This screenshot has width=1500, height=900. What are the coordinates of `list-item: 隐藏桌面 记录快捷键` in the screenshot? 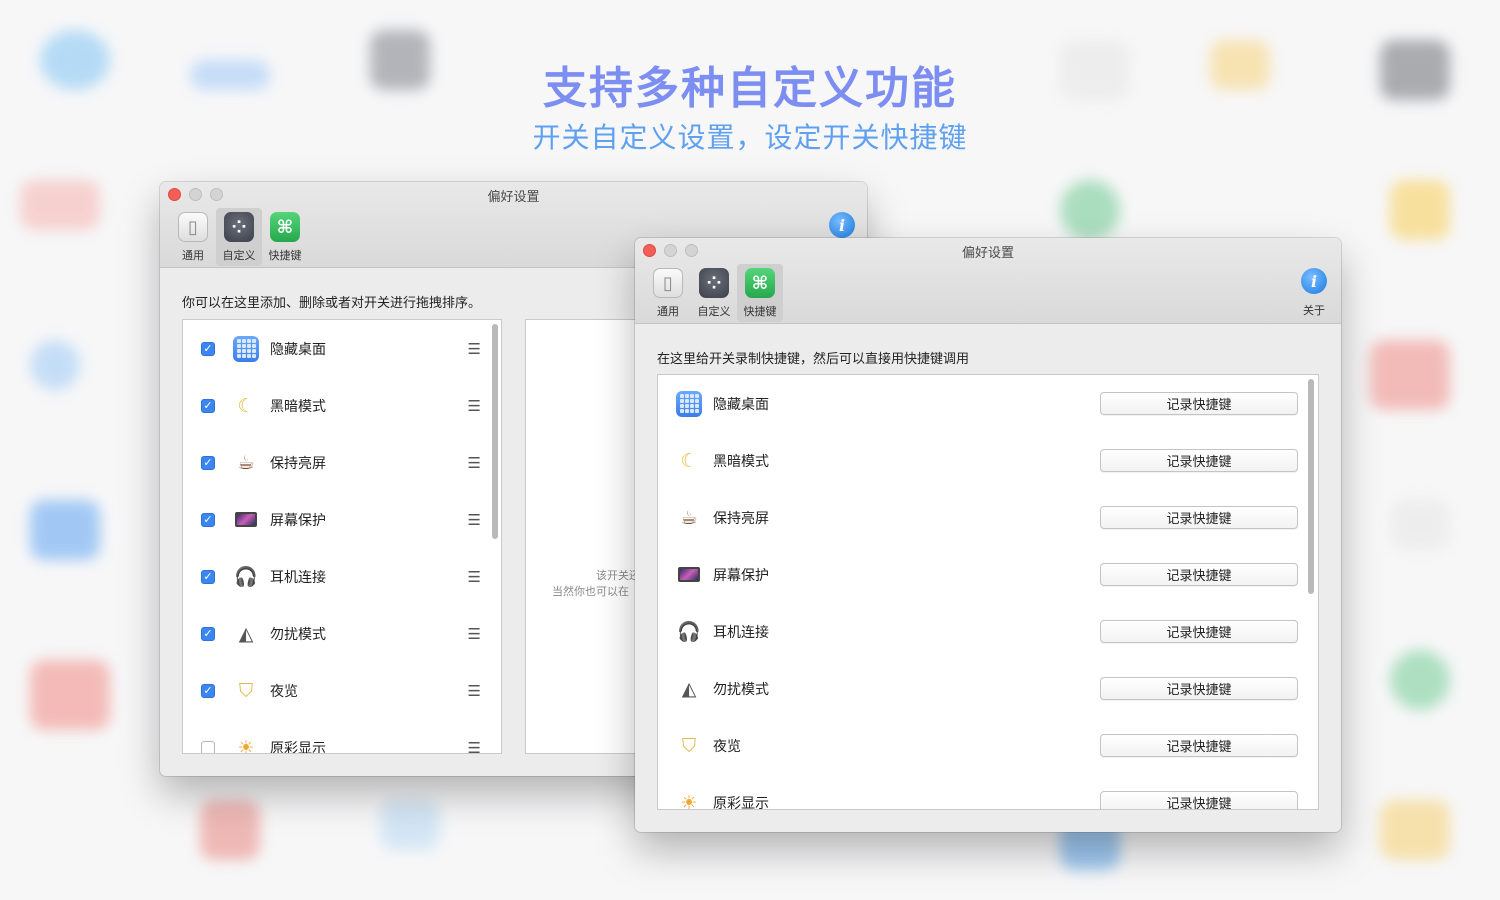 It's located at (988, 403).